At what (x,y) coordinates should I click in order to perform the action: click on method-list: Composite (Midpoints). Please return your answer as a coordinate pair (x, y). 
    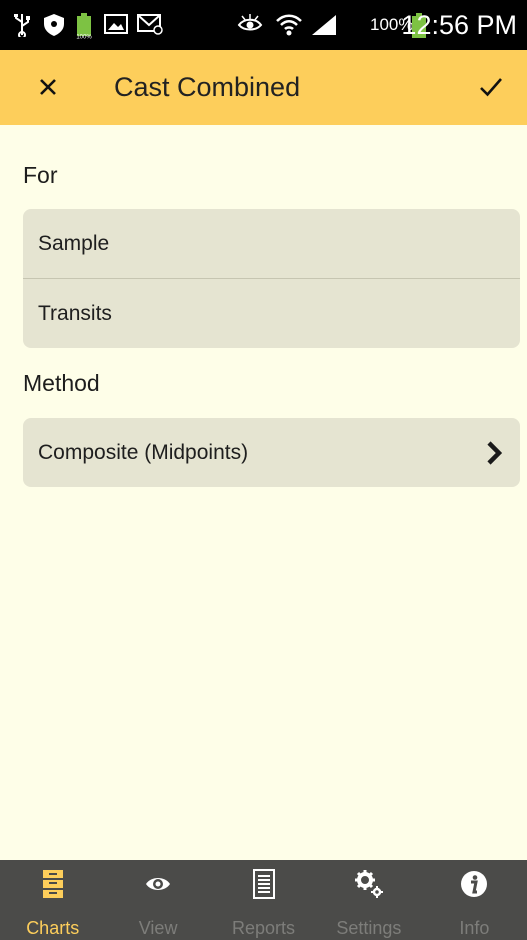
    Looking at the image, I should click on (271, 452).